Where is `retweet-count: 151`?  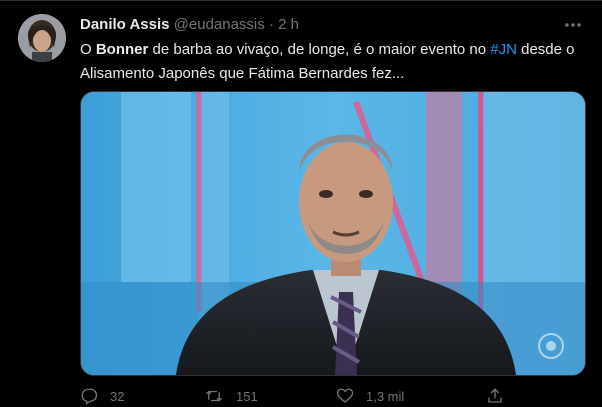
retweet-count: 151 is located at coordinates (247, 396).